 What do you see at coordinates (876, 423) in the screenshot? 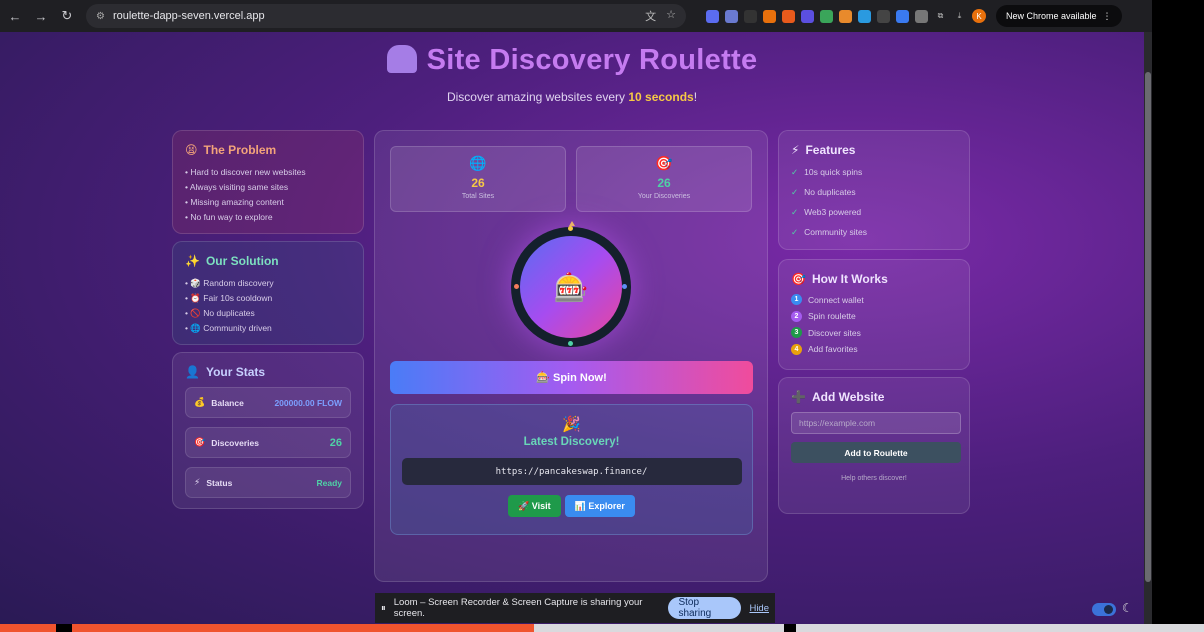
I see `website-url-input` at bounding box center [876, 423].